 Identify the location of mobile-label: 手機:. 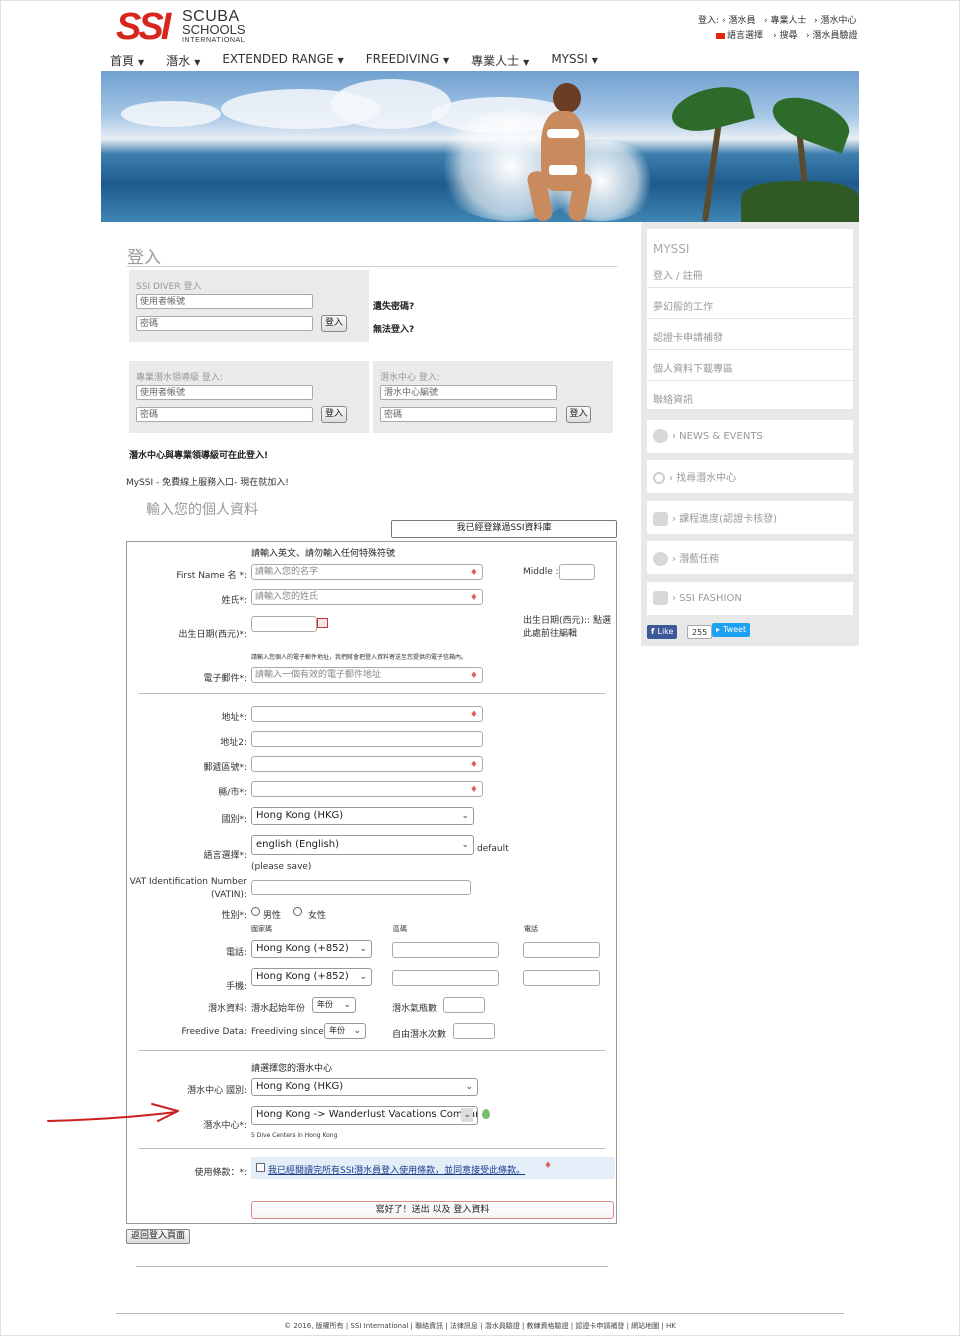
(236, 987).